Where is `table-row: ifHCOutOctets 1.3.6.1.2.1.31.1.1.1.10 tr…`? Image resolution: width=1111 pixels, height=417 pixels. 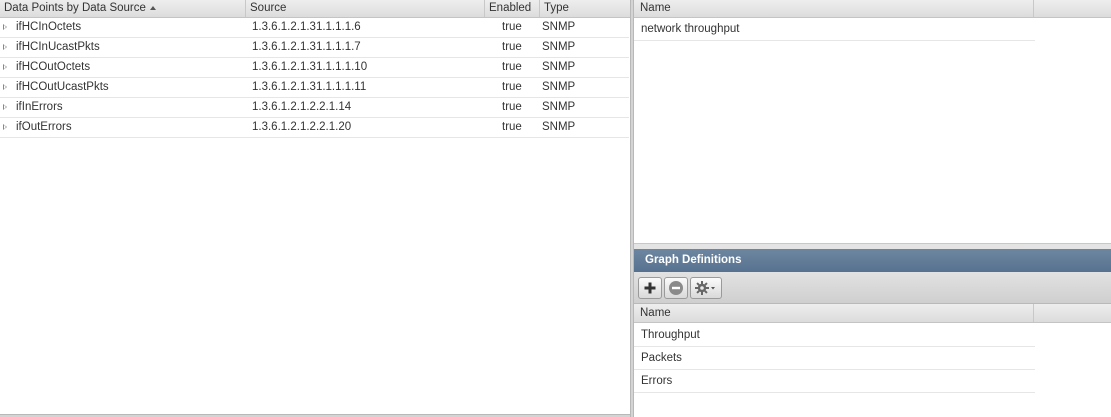 table-row: ifHCOutOctets 1.3.6.1.2.1.31.1.1.1.10 tr… is located at coordinates (314, 68).